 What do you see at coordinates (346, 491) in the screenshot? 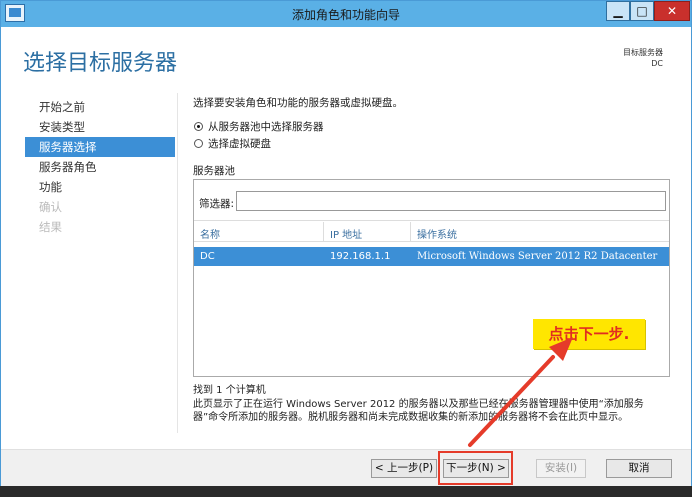
I see `taskbar` at bounding box center [346, 491].